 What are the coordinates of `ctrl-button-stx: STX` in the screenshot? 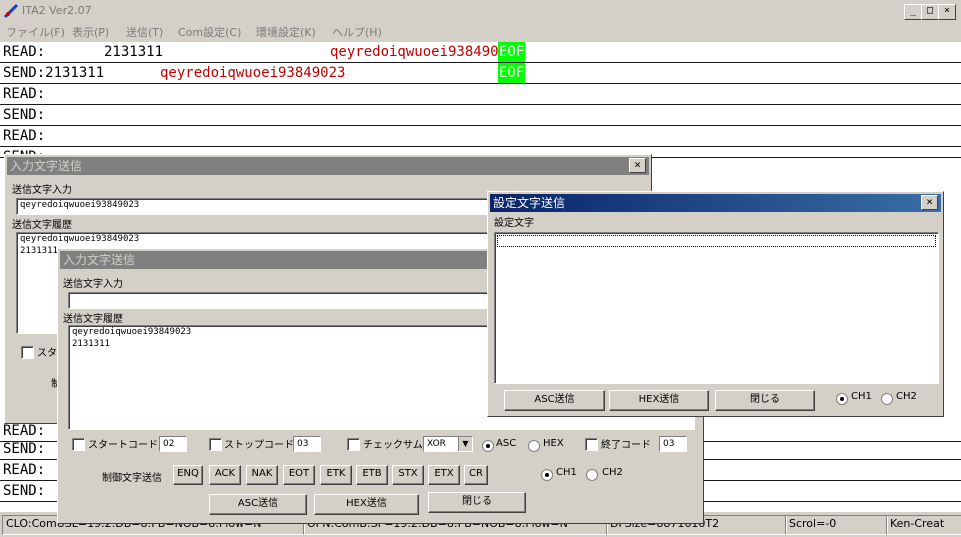 It's located at (408, 475).